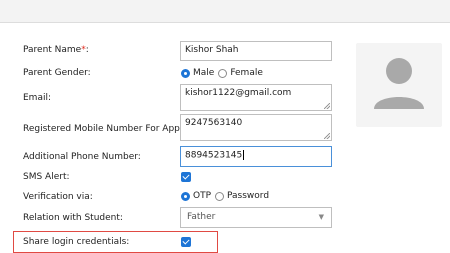 The height and width of the screenshot is (253, 450). What do you see at coordinates (201, 217) in the screenshot?
I see `relation-value: Father` at bounding box center [201, 217].